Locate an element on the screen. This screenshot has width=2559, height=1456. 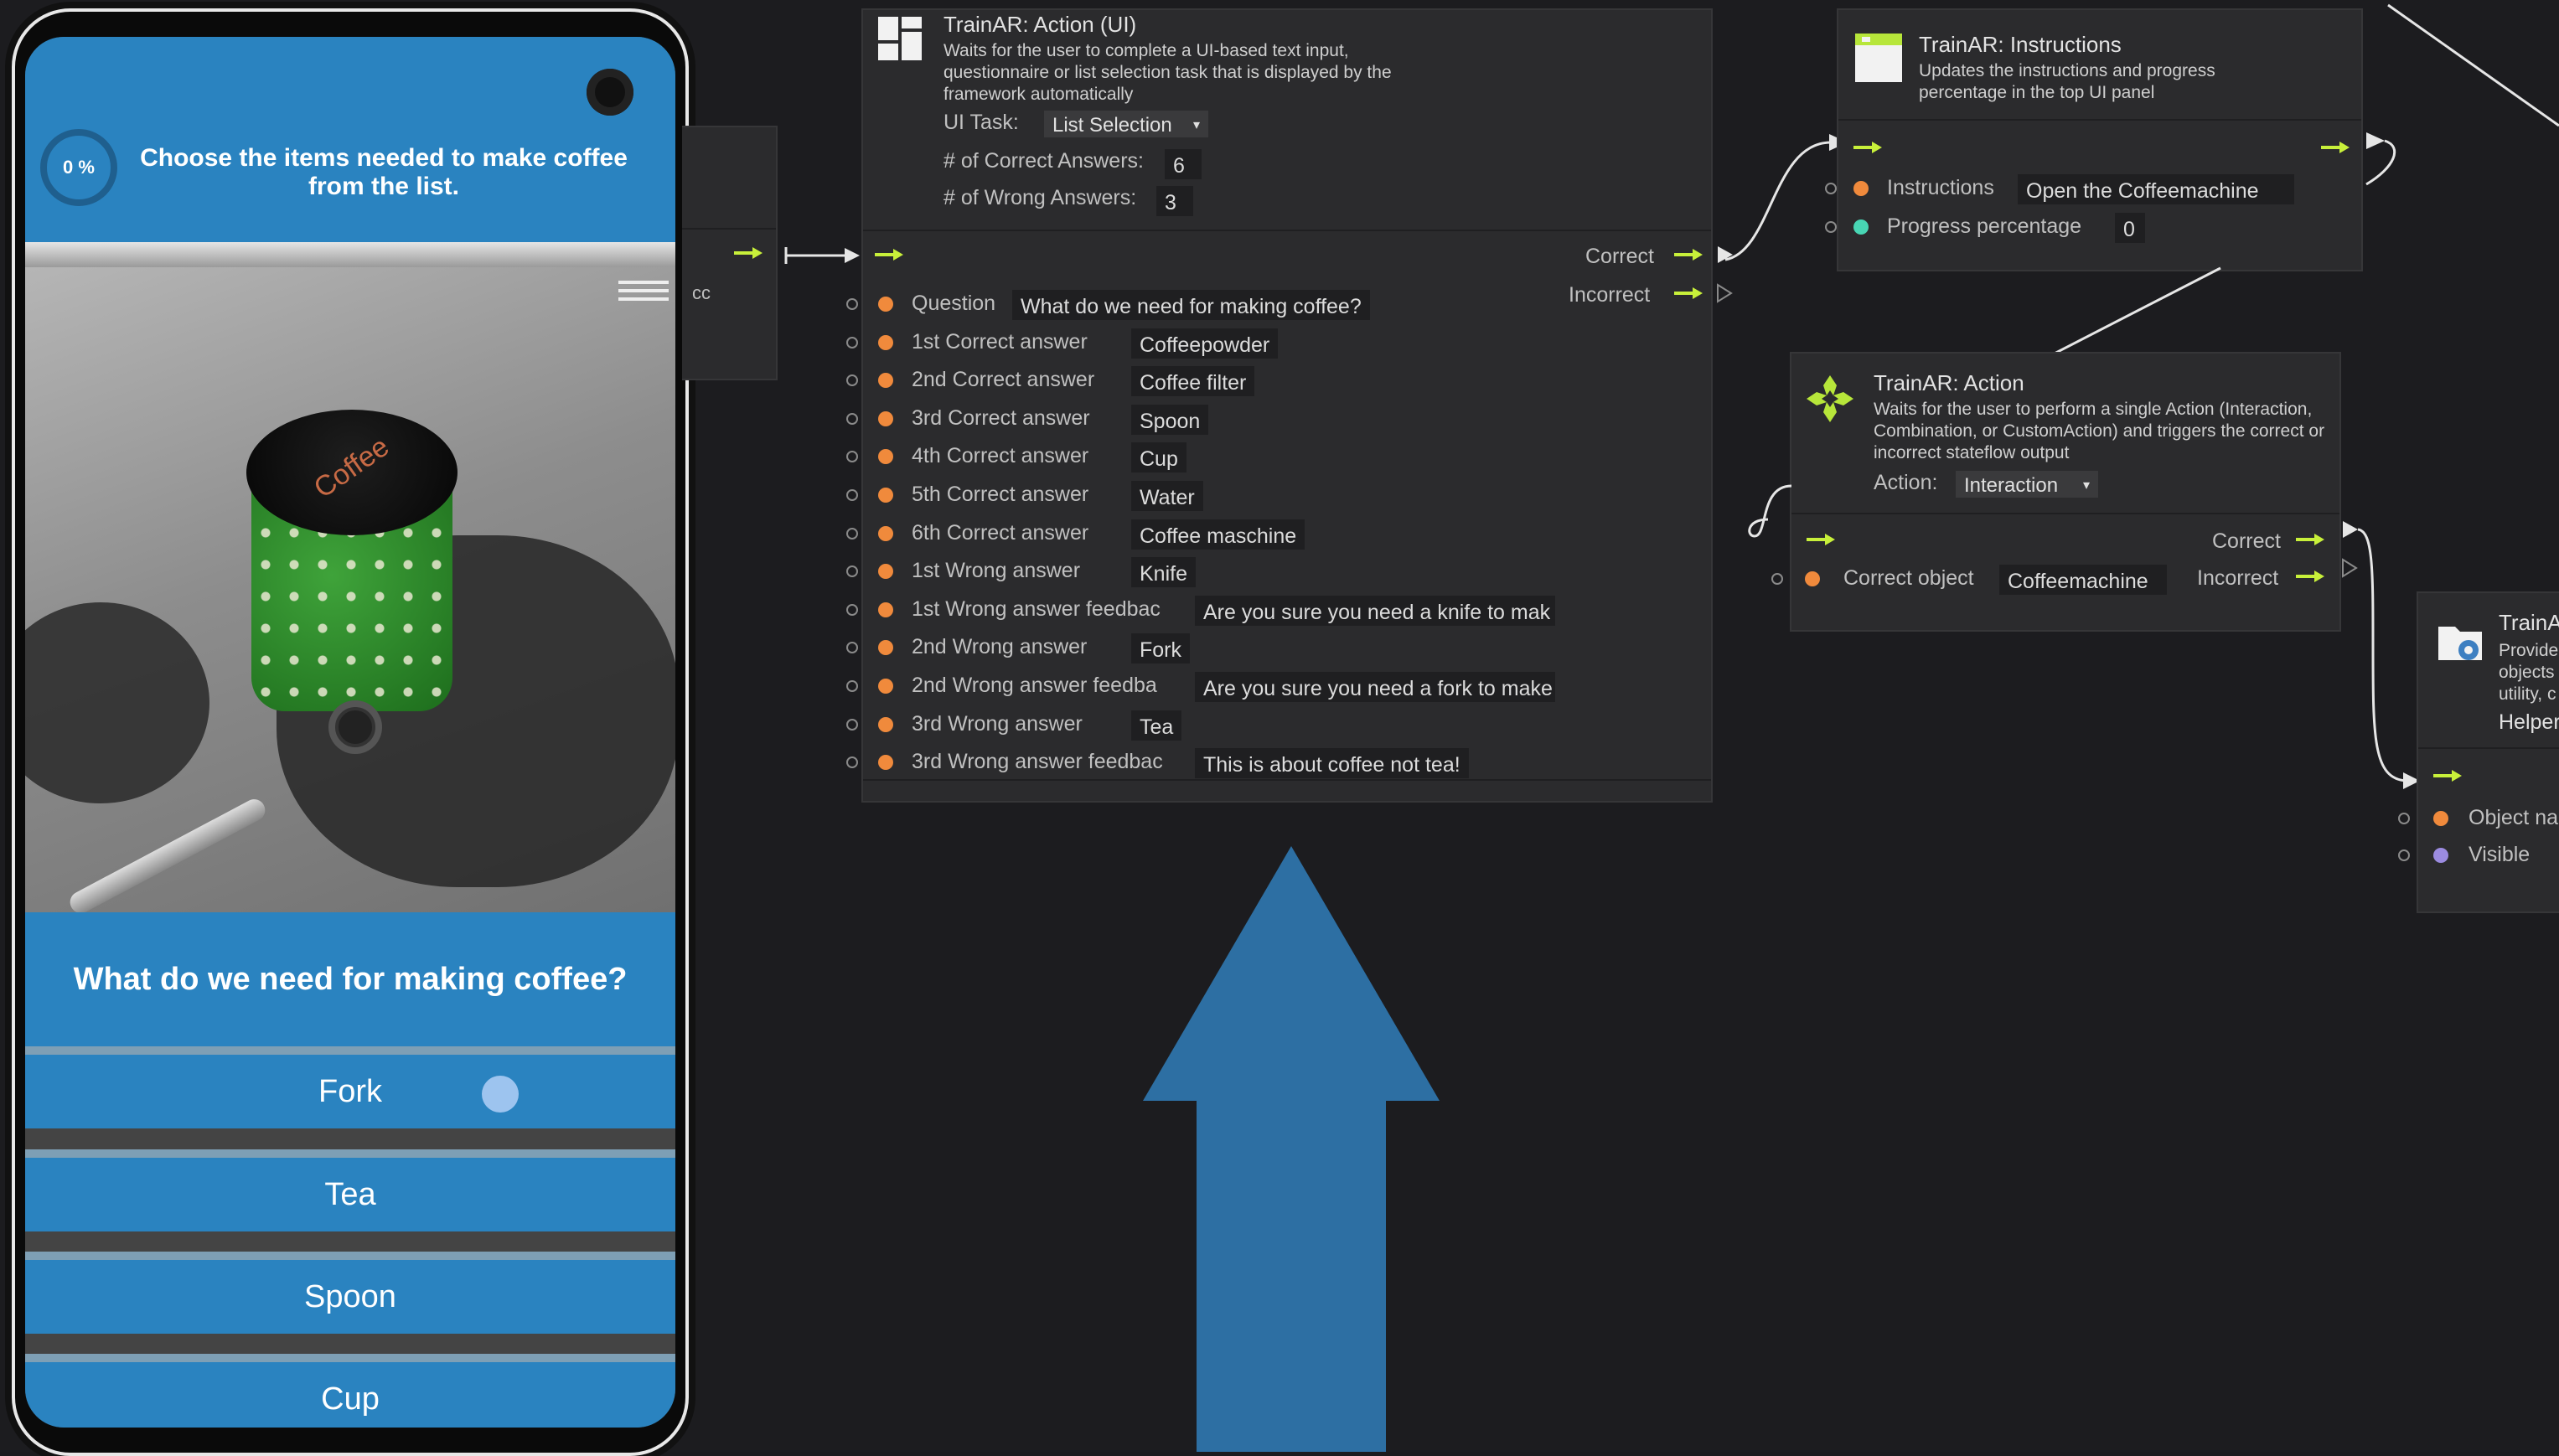
ui-task-dropdown: List Selection ▾ is located at coordinates (1126, 124).